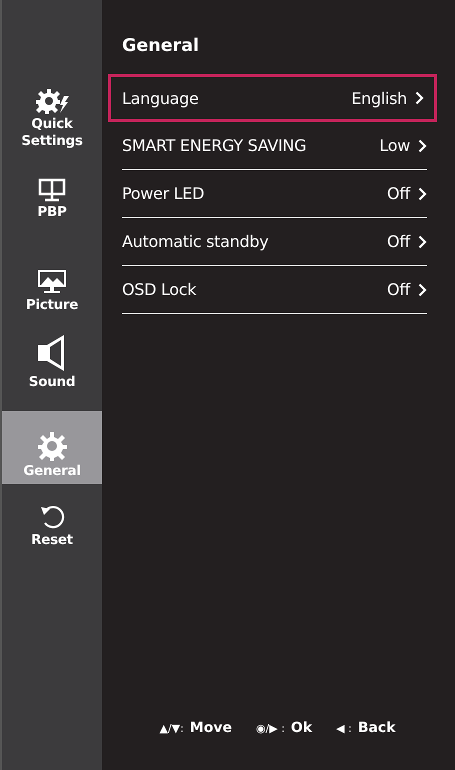  Describe the element at coordinates (272, 98) in the screenshot. I see `menu-row: Language English` at that location.